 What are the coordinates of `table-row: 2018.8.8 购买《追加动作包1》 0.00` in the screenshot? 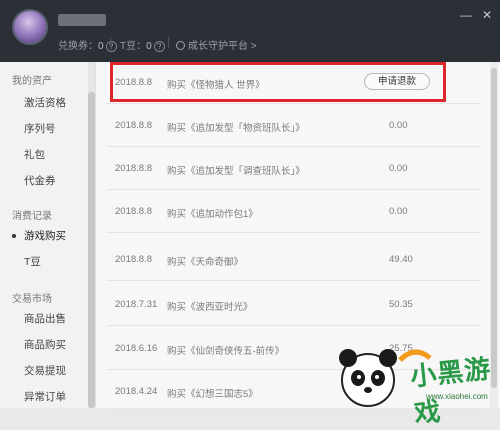 It's located at (293, 212).